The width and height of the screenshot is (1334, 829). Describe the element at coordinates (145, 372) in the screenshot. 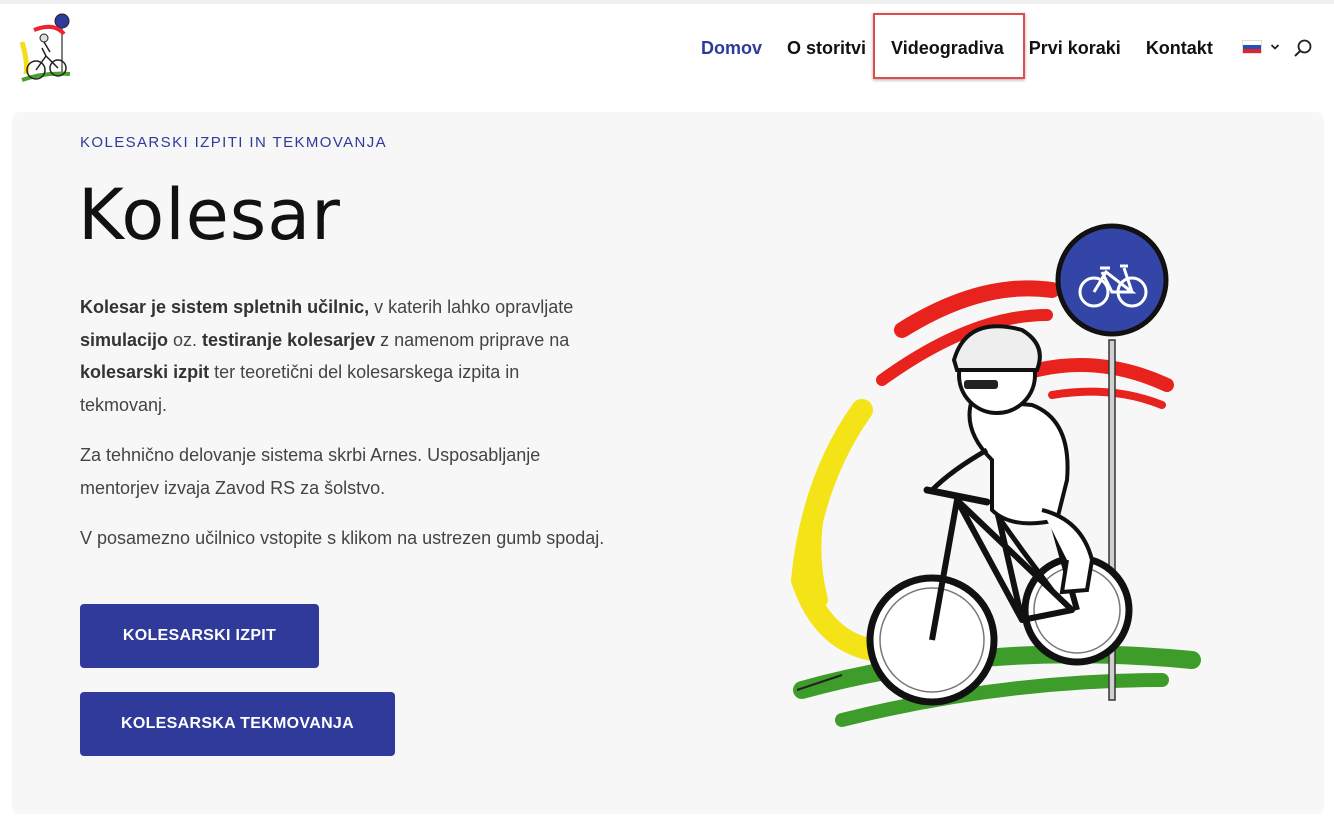

I see `intro-bold-4: kolesarski izpit` at that location.